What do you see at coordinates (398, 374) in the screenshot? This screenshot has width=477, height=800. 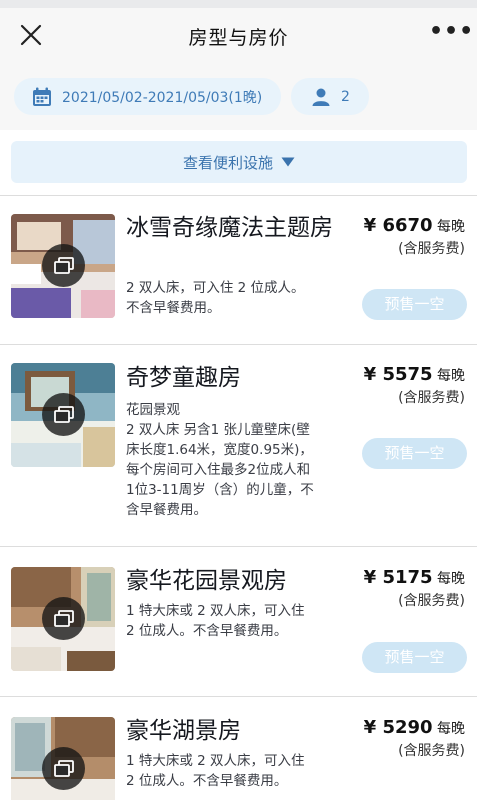 I see `price-amount: ¥ 5575` at bounding box center [398, 374].